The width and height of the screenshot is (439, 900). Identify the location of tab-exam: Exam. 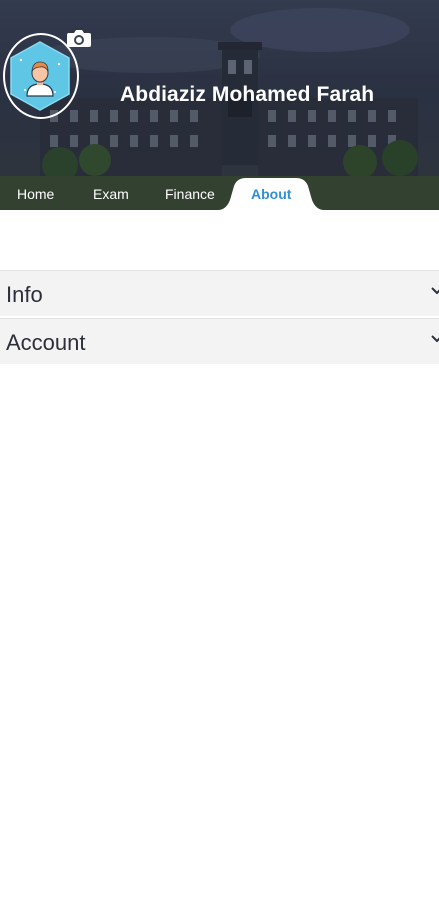
(111, 194).